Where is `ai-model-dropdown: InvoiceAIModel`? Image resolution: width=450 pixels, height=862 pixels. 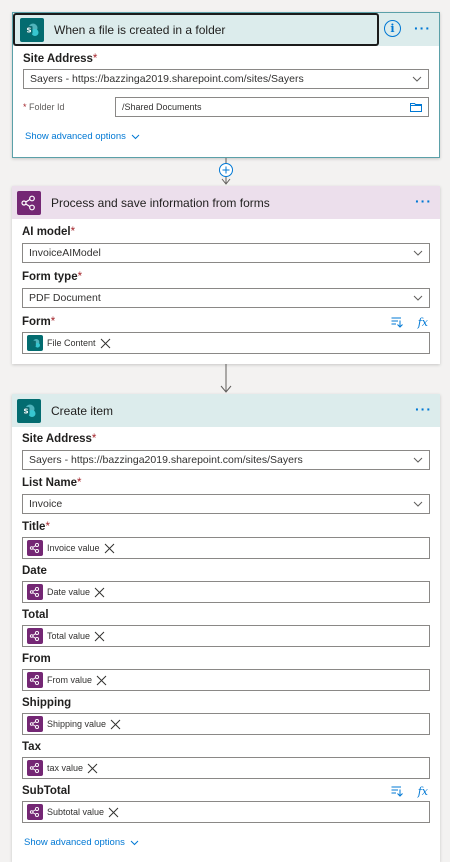 ai-model-dropdown: InvoiceAIModel is located at coordinates (226, 253).